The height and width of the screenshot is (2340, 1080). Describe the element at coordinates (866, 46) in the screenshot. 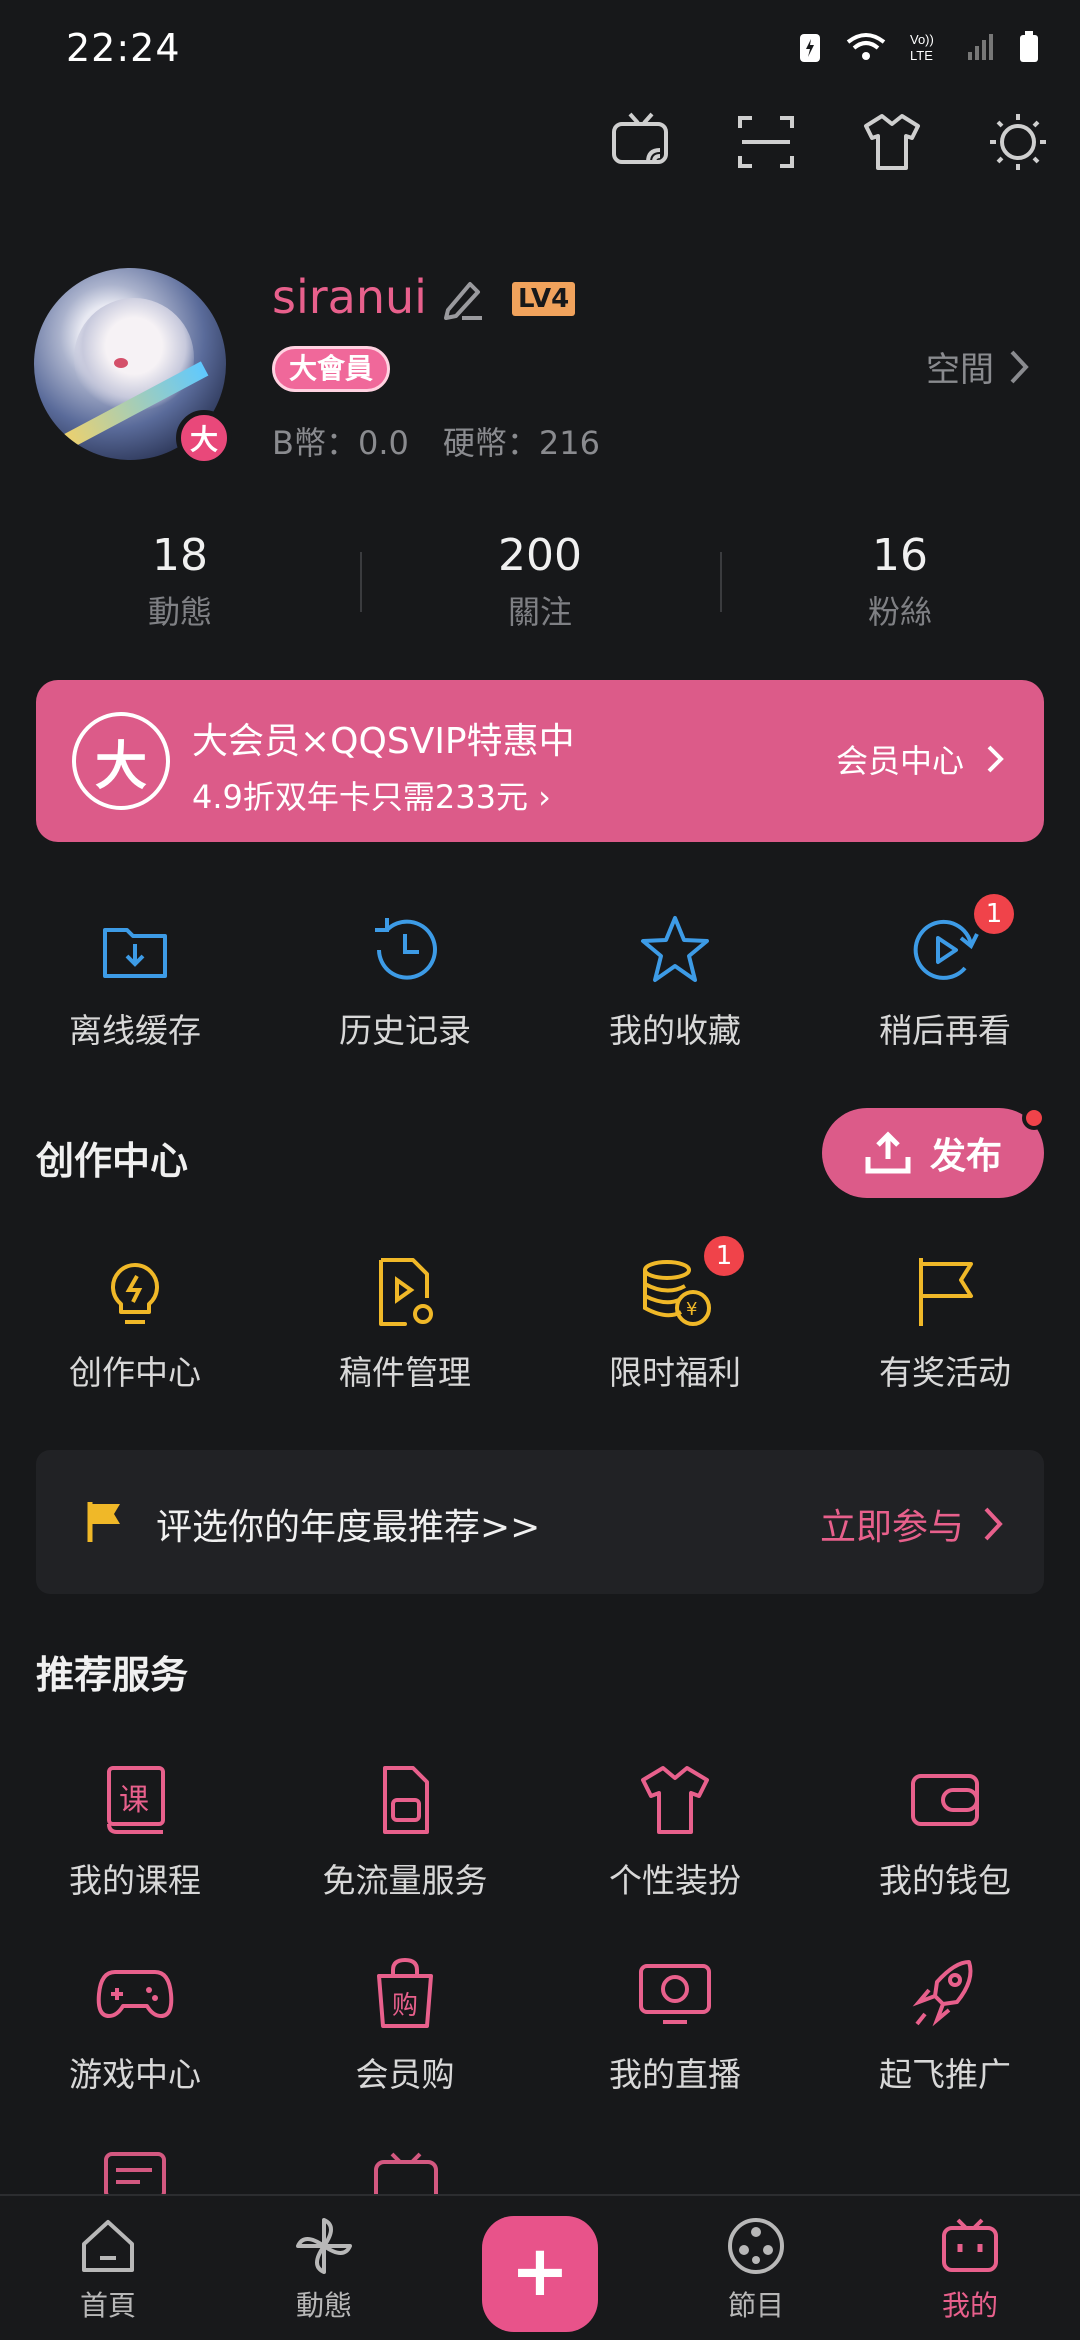

I see `wifi-icon` at that location.